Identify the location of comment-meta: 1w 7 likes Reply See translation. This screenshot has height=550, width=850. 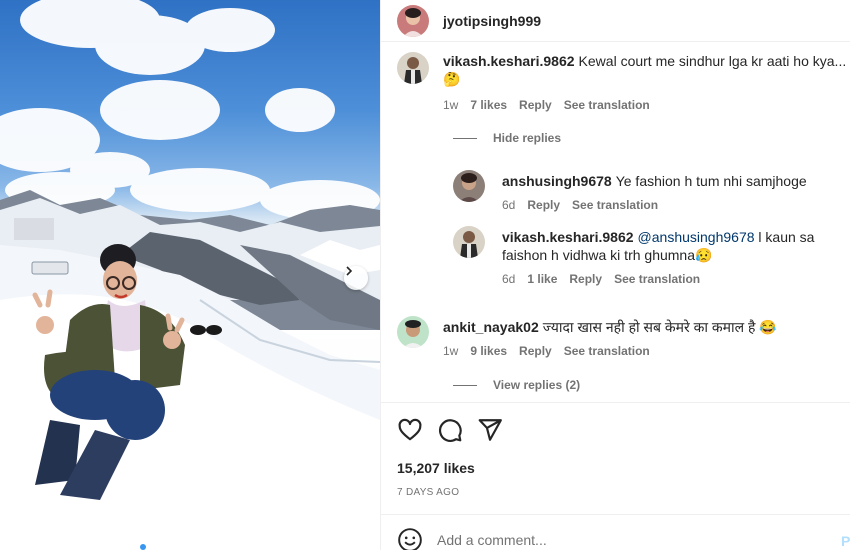
(546, 105).